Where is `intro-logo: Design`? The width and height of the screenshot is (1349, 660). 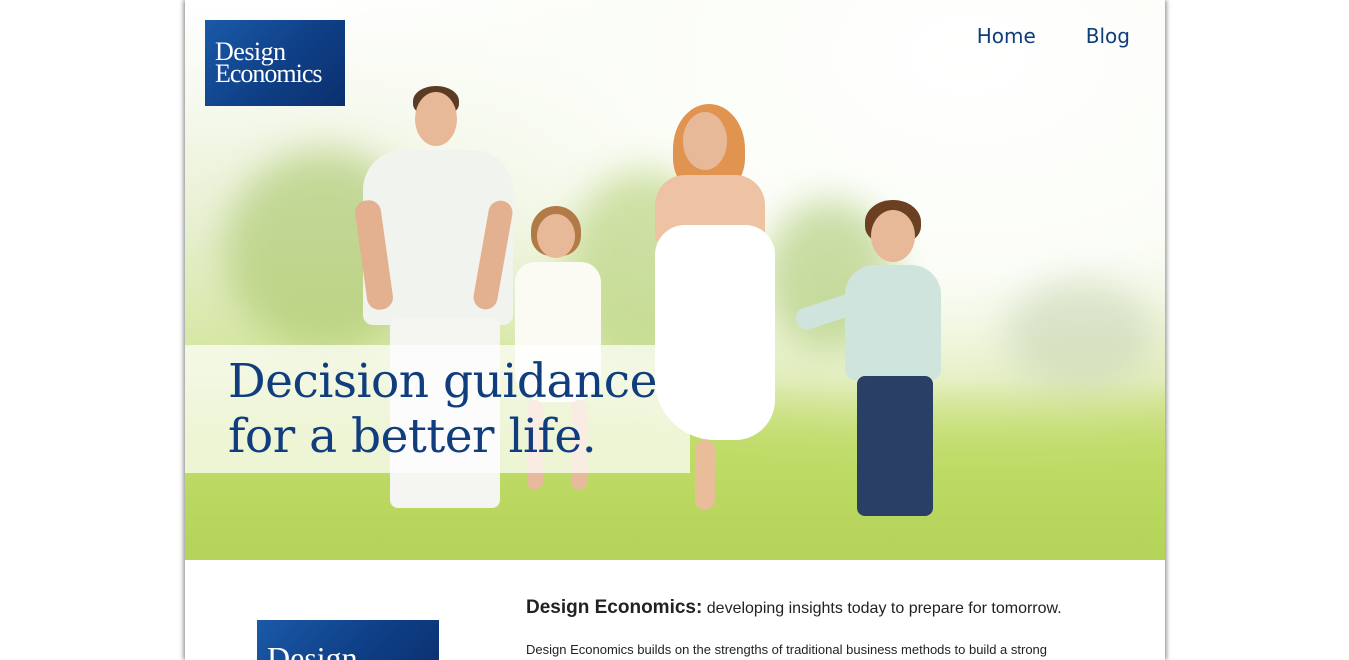 intro-logo: Design is located at coordinates (348, 640).